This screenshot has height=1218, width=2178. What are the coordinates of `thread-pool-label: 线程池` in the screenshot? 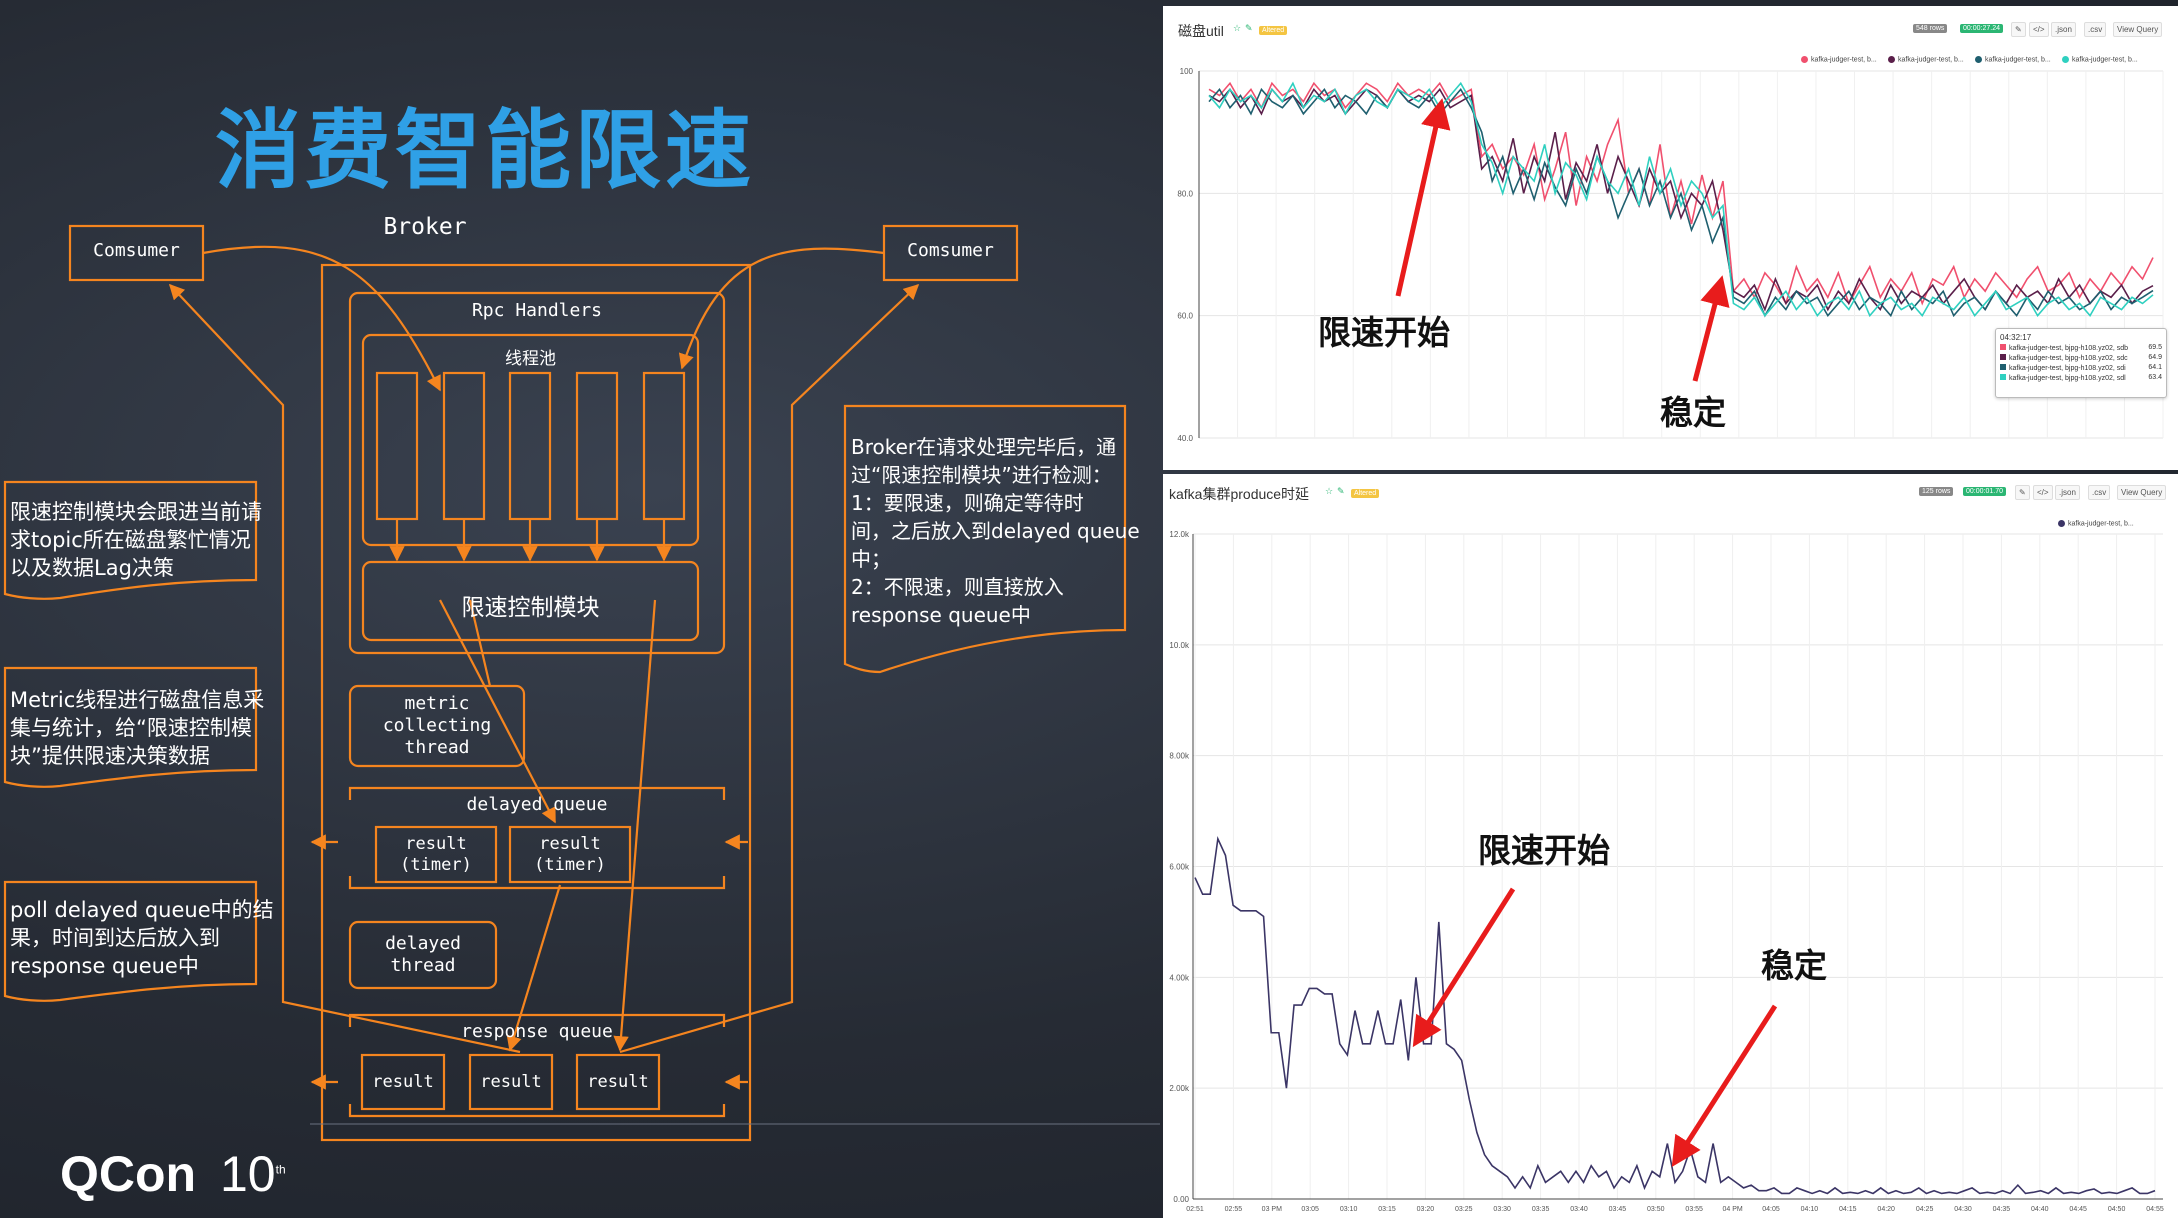 It's located at (530, 359).